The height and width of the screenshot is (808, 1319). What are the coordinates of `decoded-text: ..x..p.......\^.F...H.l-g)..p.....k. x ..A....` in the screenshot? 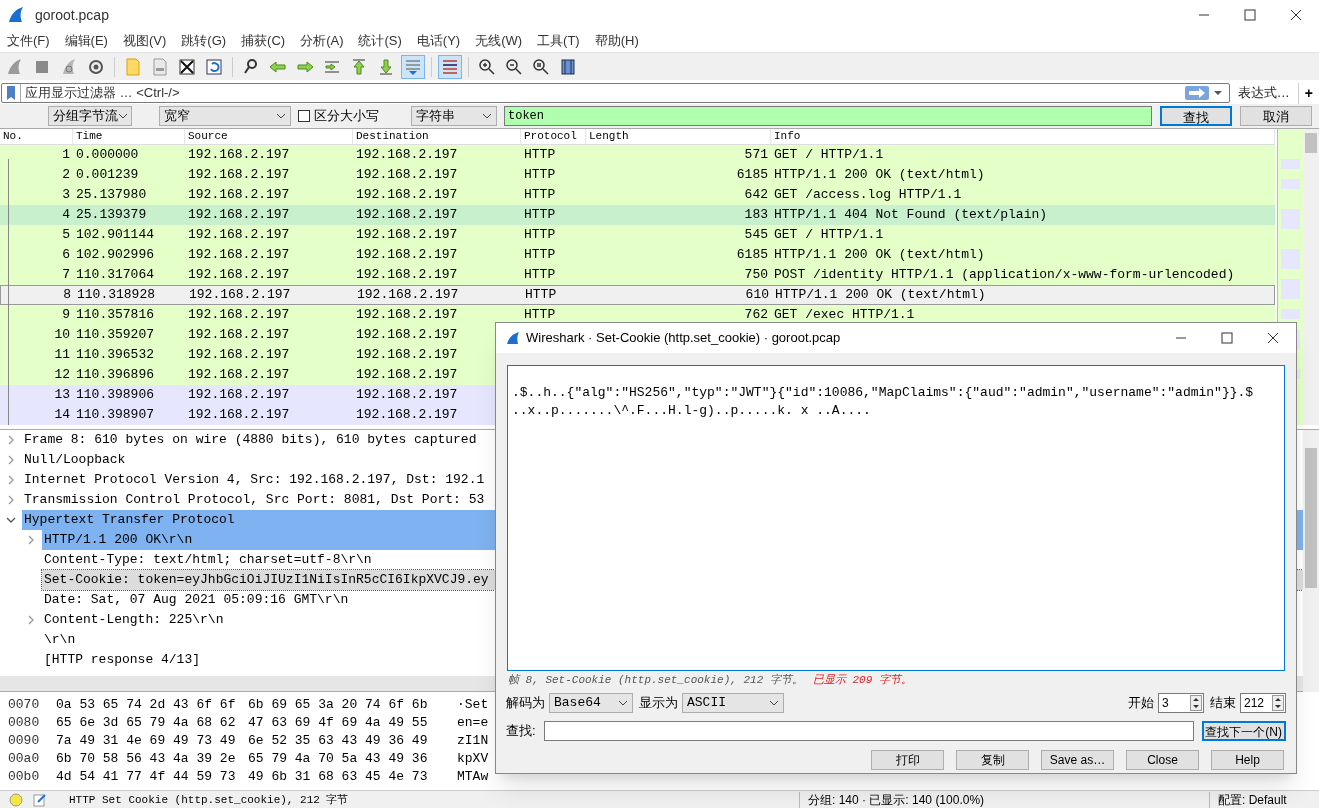 It's located at (692, 411).